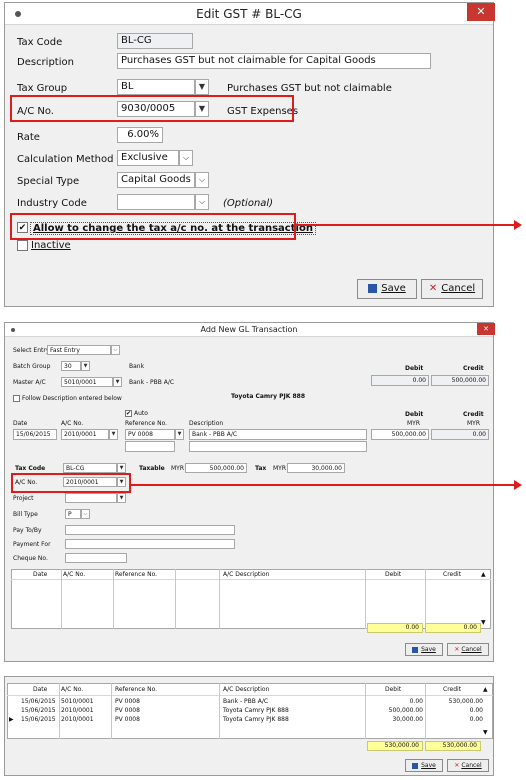 The height and width of the screenshot is (780, 526). I want to click on dialog-title-2: Add New GL Transaction, so click(249, 329).